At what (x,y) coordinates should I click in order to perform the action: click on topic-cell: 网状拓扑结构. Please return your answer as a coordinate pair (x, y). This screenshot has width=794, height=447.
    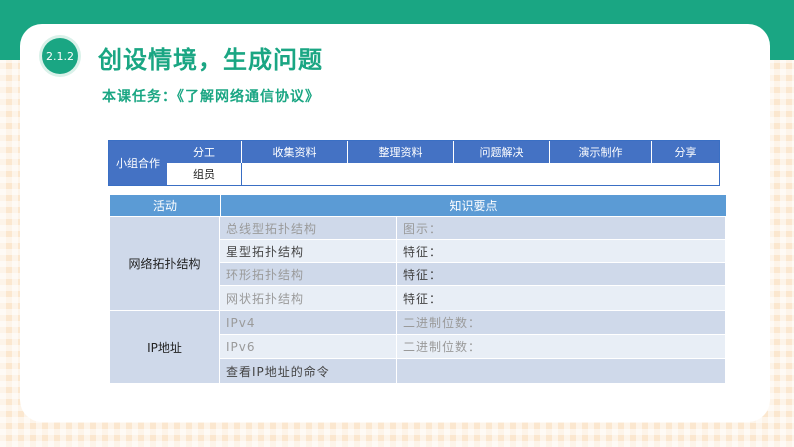
    Looking at the image, I should click on (308, 297).